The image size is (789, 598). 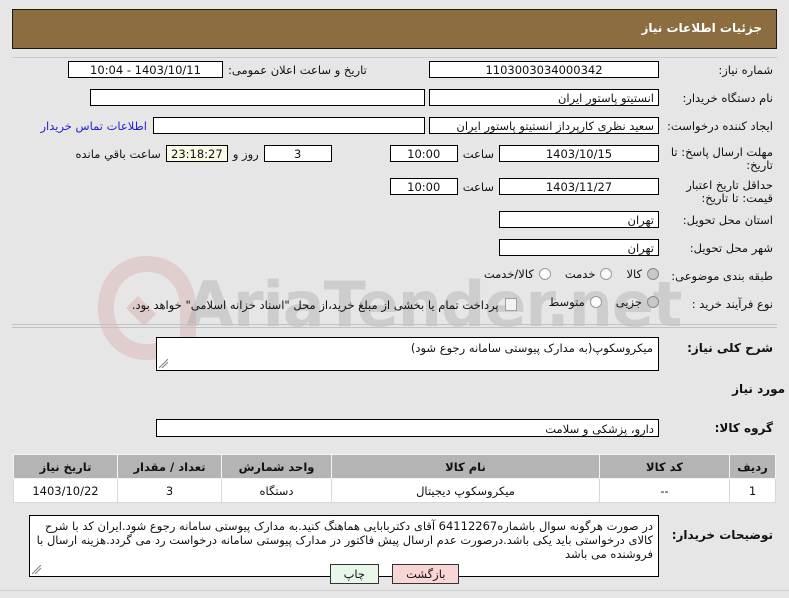 What do you see at coordinates (730, 348) in the screenshot?
I see `general-description-label: شرح کلی نیاز:` at bounding box center [730, 348].